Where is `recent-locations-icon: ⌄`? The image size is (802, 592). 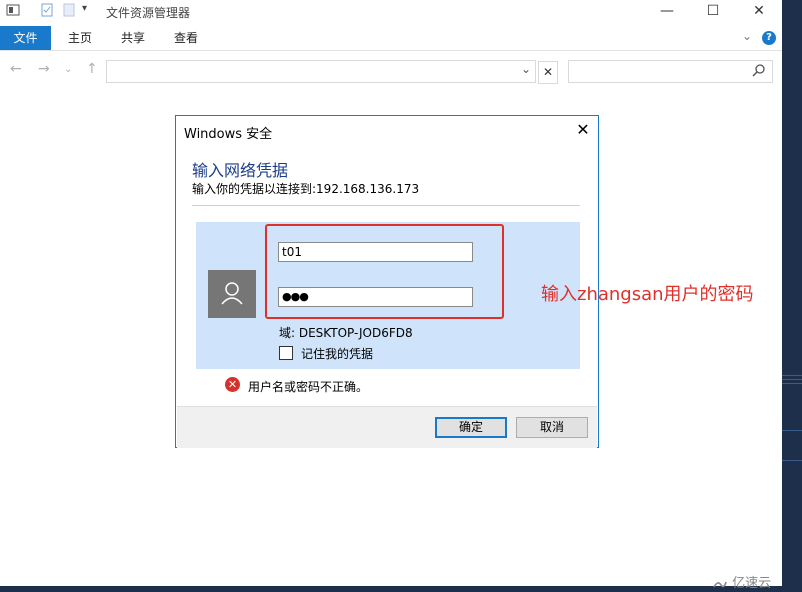 recent-locations-icon: ⌄ is located at coordinates (68, 69).